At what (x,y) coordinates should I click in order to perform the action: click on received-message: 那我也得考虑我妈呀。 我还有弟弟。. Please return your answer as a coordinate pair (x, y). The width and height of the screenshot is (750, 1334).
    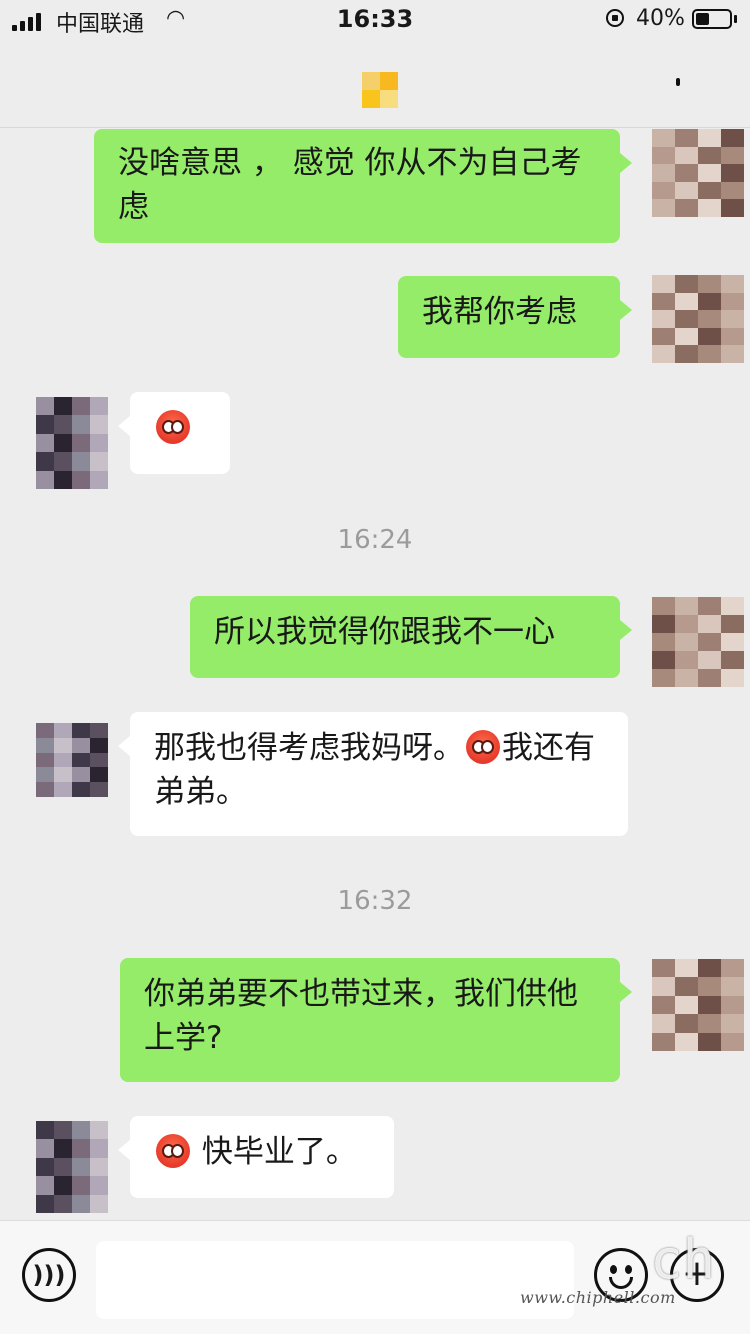
    Looking at the image, I should click on (373, 774).